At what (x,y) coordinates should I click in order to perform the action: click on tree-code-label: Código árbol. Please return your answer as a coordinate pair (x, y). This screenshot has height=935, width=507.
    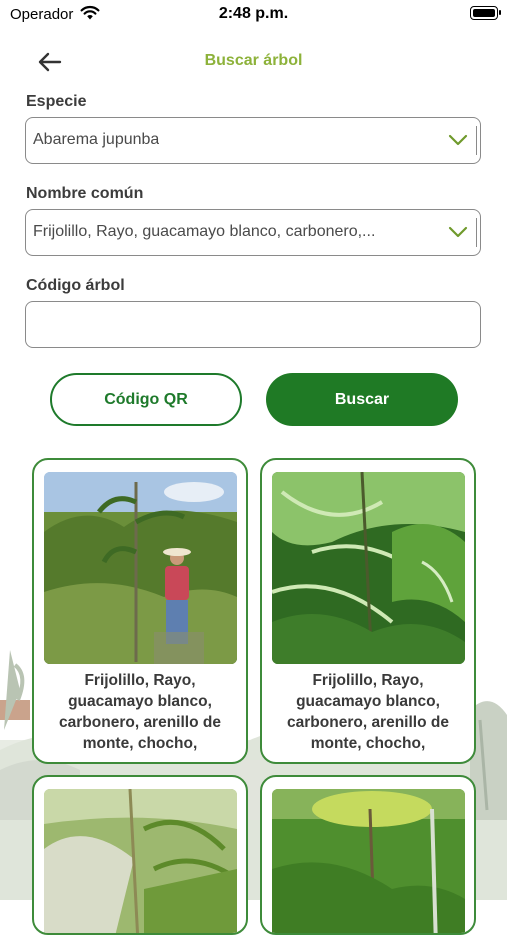
    Looking at the image, I should click on (75, 285).